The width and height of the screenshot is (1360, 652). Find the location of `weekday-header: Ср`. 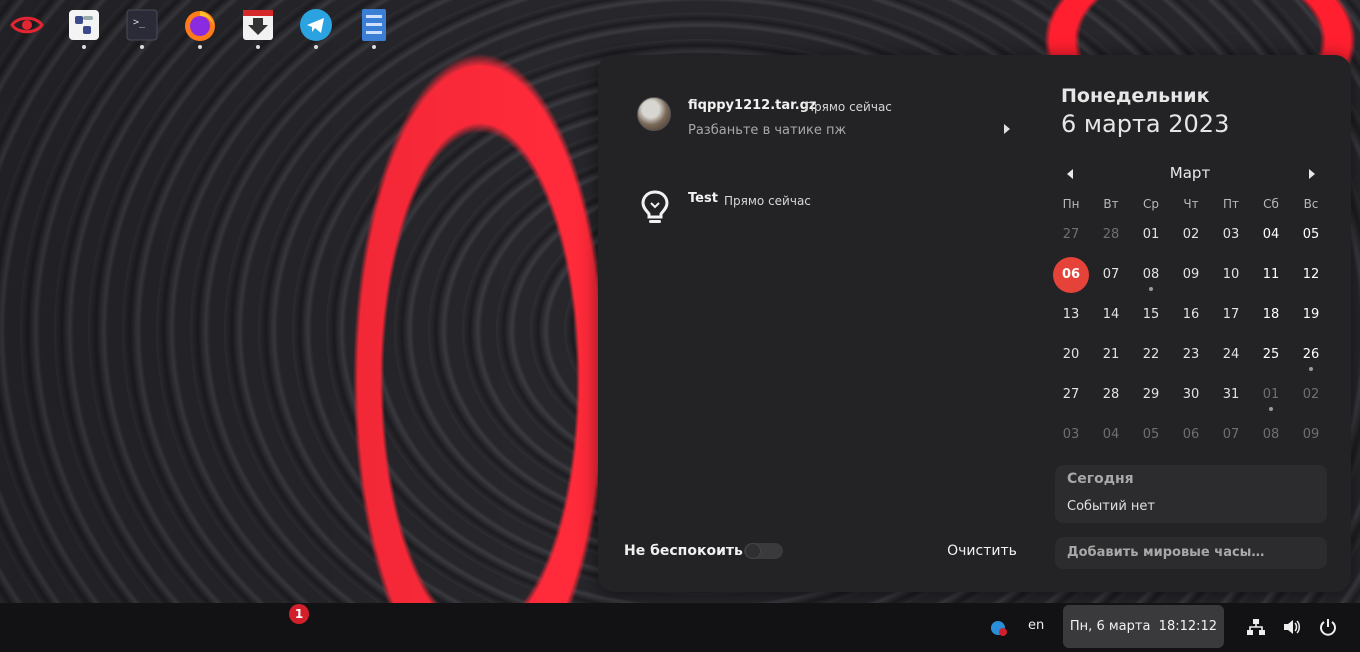

weekday-header: Ср is located at coordinates (1151, 204).